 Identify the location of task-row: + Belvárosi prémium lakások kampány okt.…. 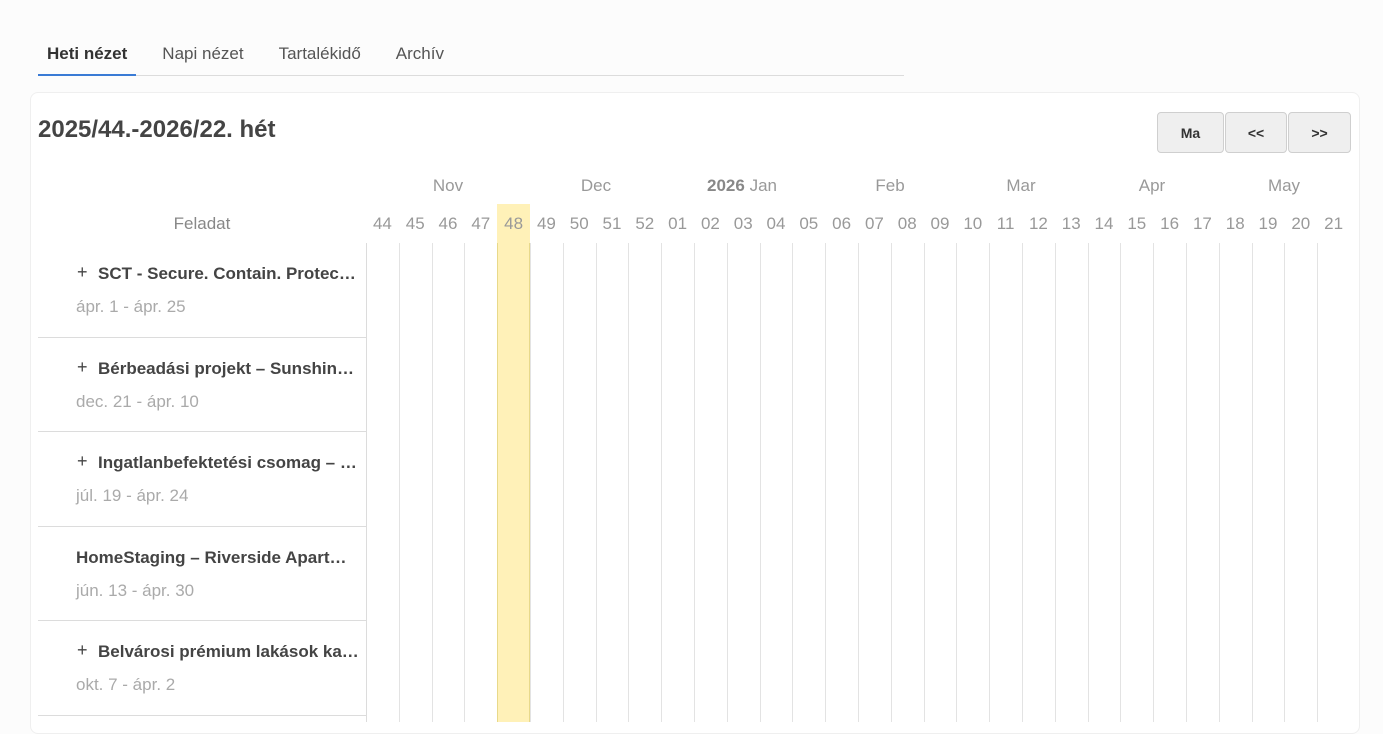
(202, 668).